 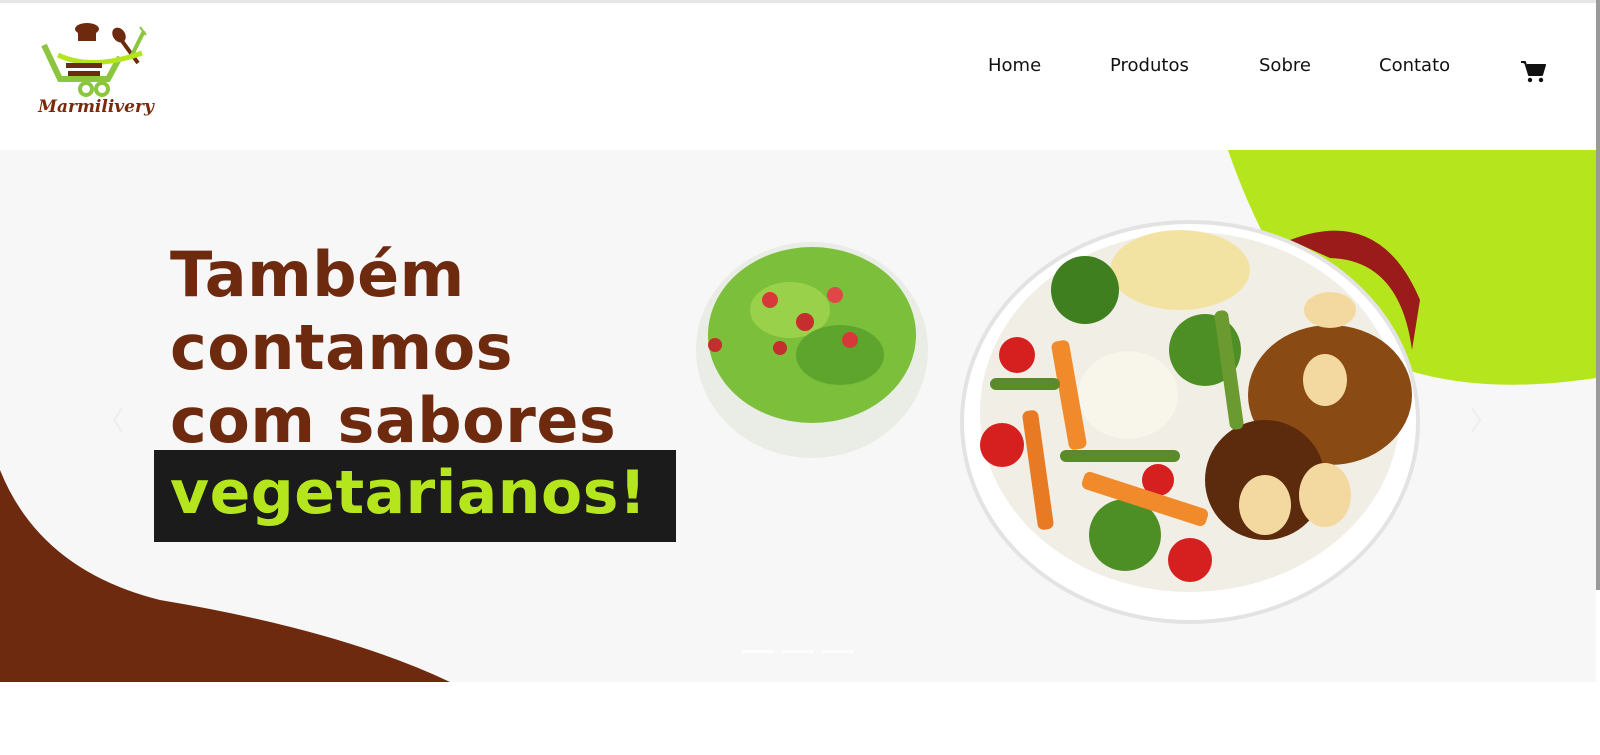 What do you see at coordinates (1285, 65) in the screenshot?
I see `nav-sobre: Sobre` at bounding box center [1285, 65].